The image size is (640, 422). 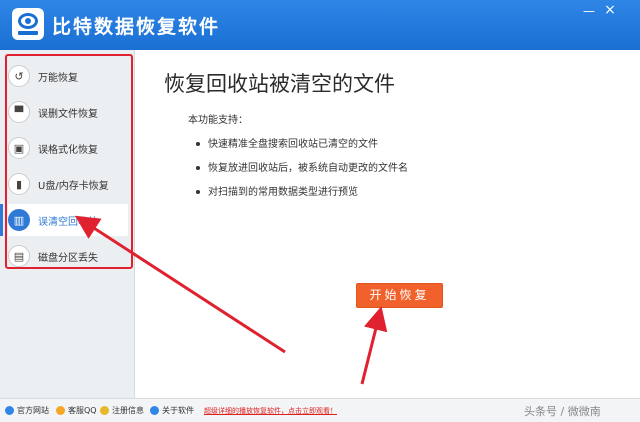 I want to click on feature-item: 快速精准全盘搜索回收站已清空的文件, so click(x=287, y=142).